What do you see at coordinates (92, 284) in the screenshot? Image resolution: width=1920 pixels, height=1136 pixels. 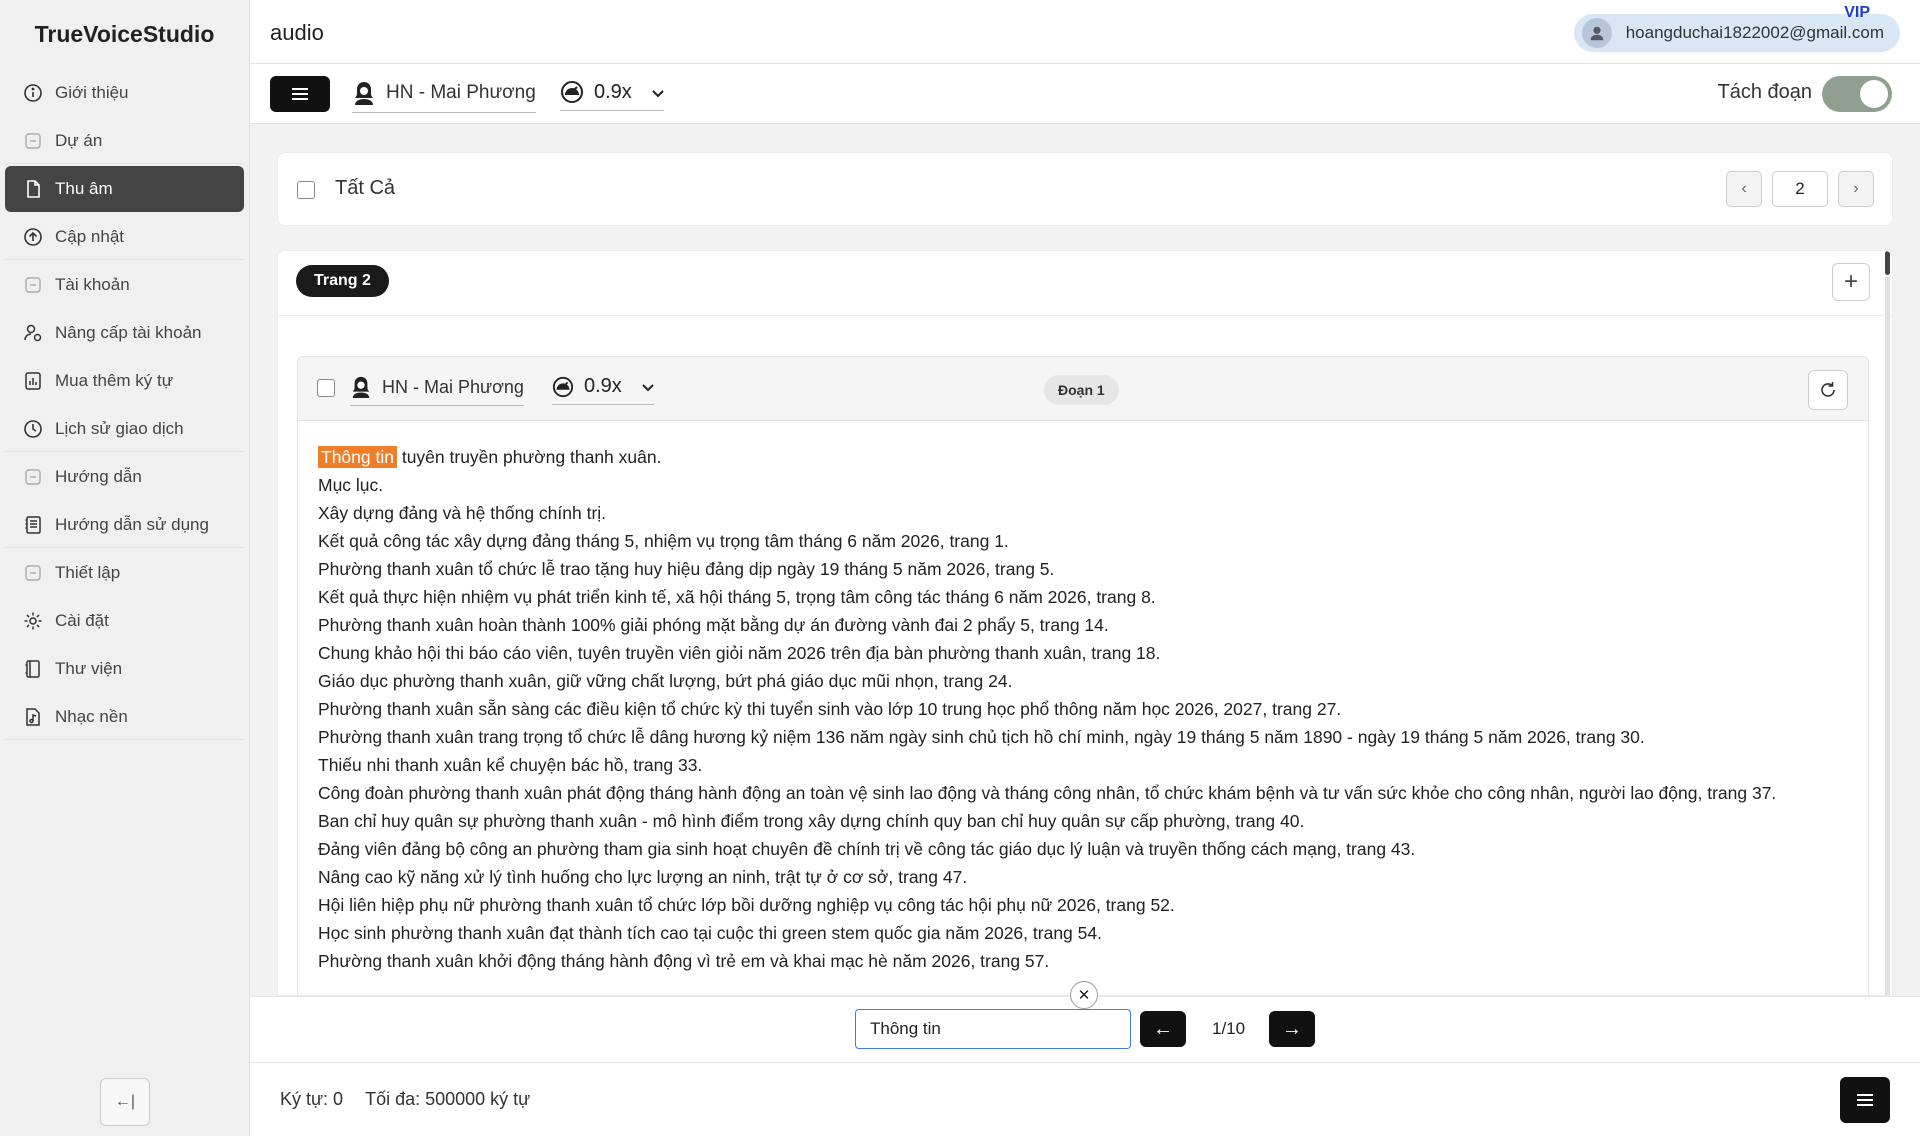 I see `sidebar-item-label: Tài khoản` at bounding box center [92, 284].